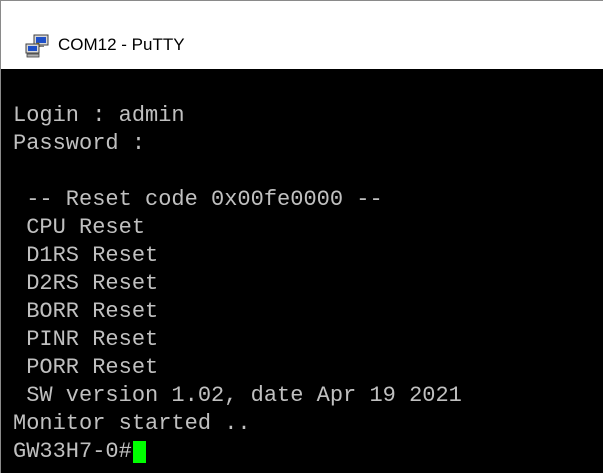  I want to click on title-bar: COM12 - PuTTY, so click(302, 35).